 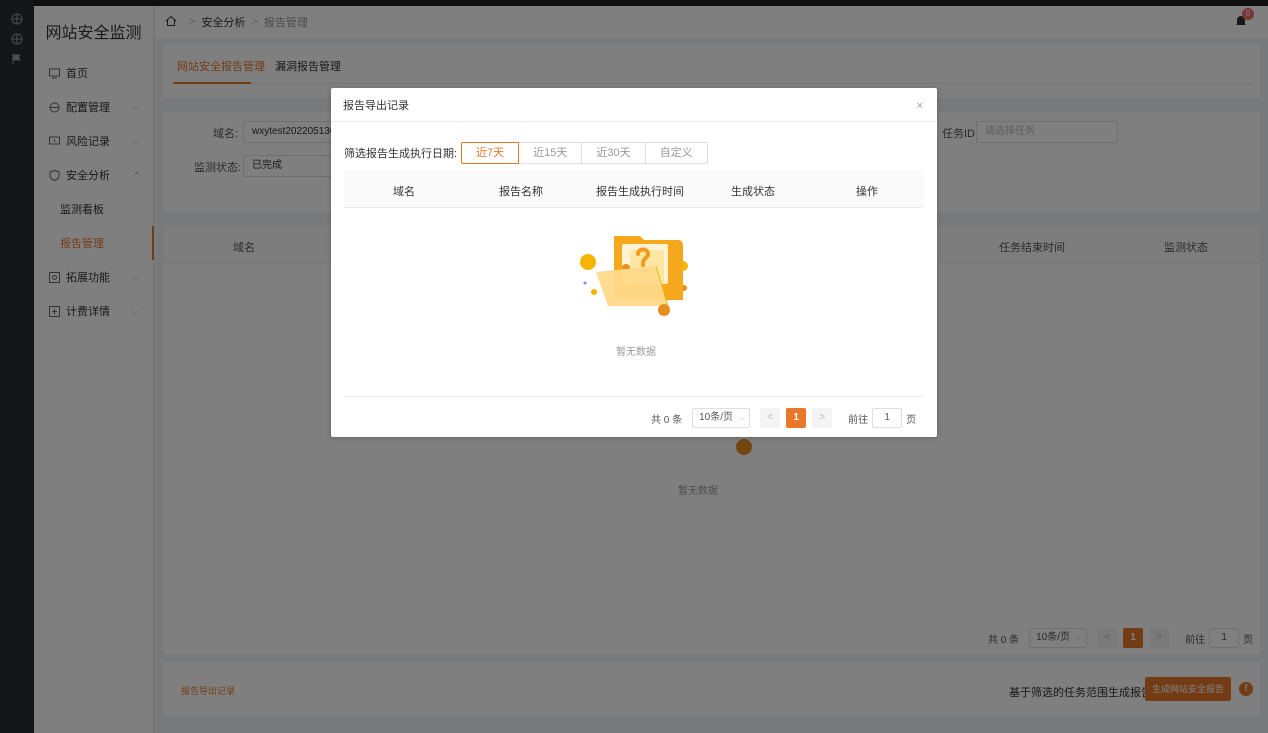 What do you see at coordinates (783, 418) in the screenshot?
I see `modal-pagination: 共 0 条 10条/页 ⌵ < 1 > 前往 1 页` at bounding box center [783, 418].